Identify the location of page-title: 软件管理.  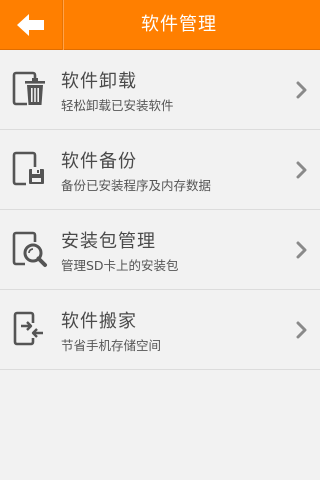
(179, 24).